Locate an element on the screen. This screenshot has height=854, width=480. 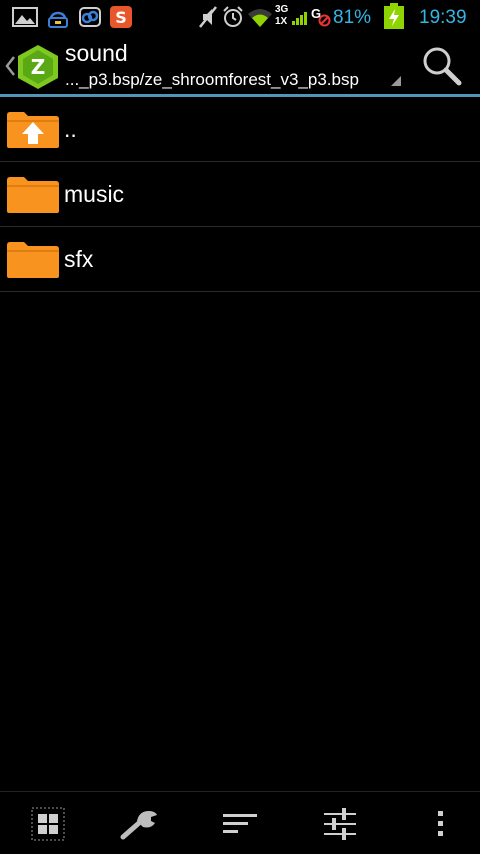
app-logo-letter: Z is located at coordinates (38, 67).